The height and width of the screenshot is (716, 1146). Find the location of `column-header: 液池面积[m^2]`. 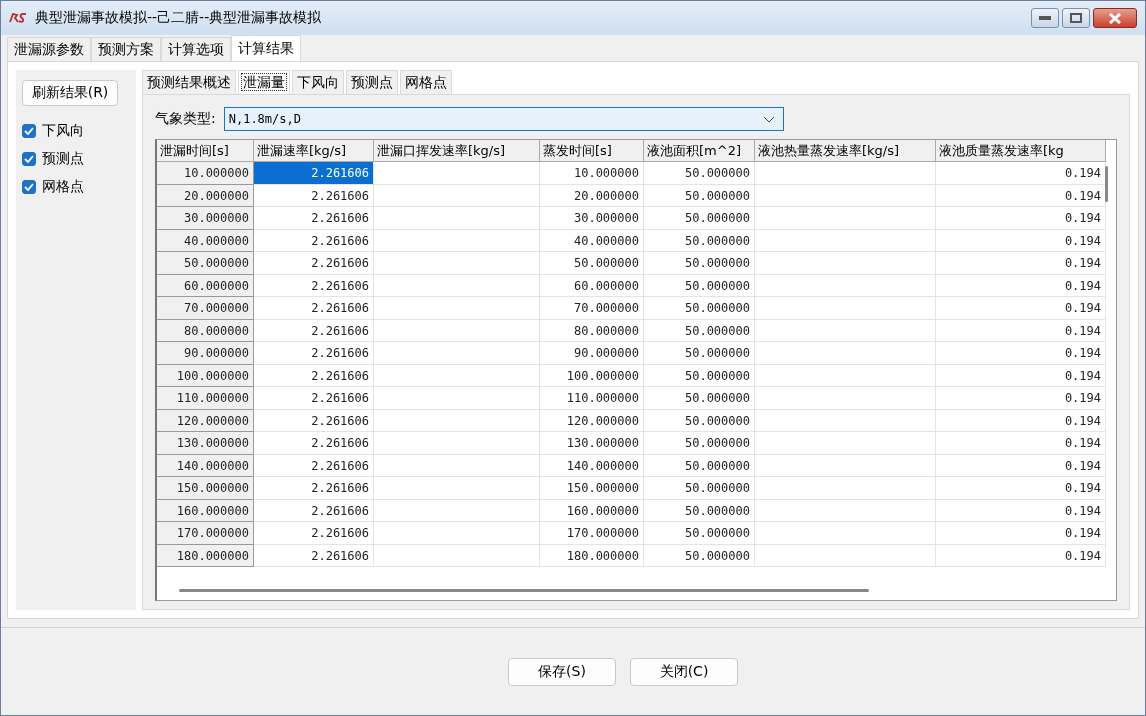

column-header: 液池面积[m^2] is located at coordinates (699, 151).